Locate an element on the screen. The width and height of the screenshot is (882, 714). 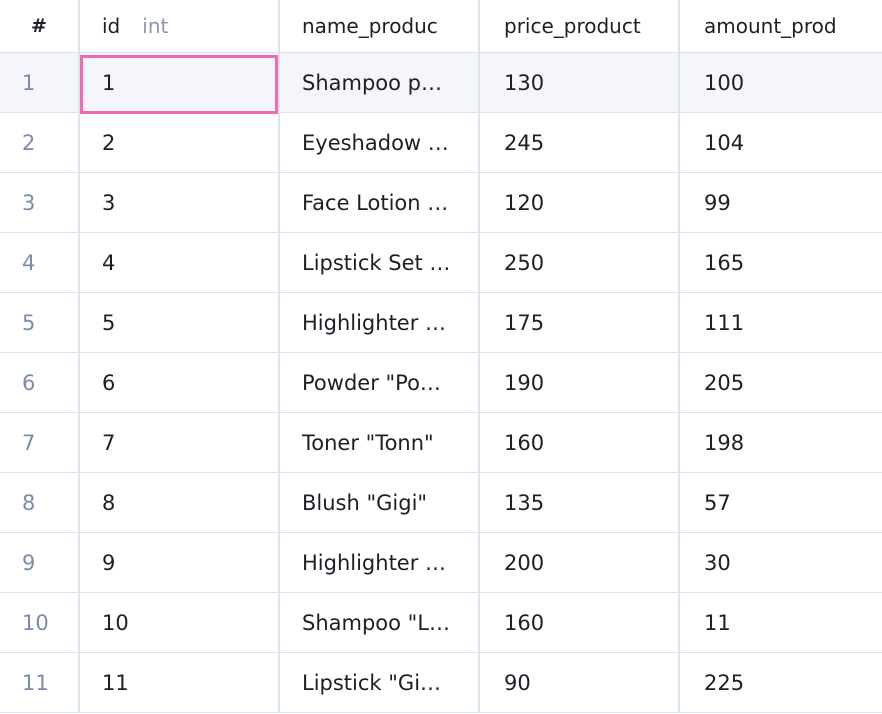
cell-id: 4 is located at coordinates (180, 262).